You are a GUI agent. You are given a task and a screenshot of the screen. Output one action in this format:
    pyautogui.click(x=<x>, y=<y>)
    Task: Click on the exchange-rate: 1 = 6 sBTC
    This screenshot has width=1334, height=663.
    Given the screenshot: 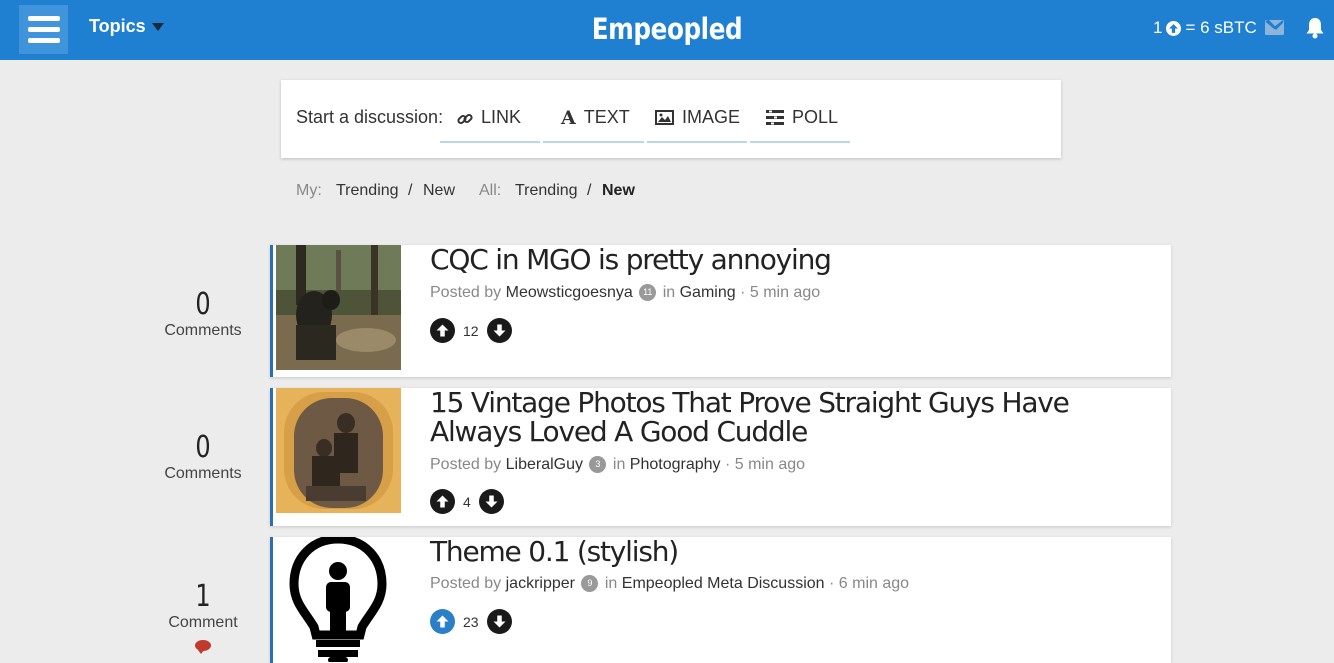 What is the action you would take?
    pyautogui.click(x=1205, y=28)
    